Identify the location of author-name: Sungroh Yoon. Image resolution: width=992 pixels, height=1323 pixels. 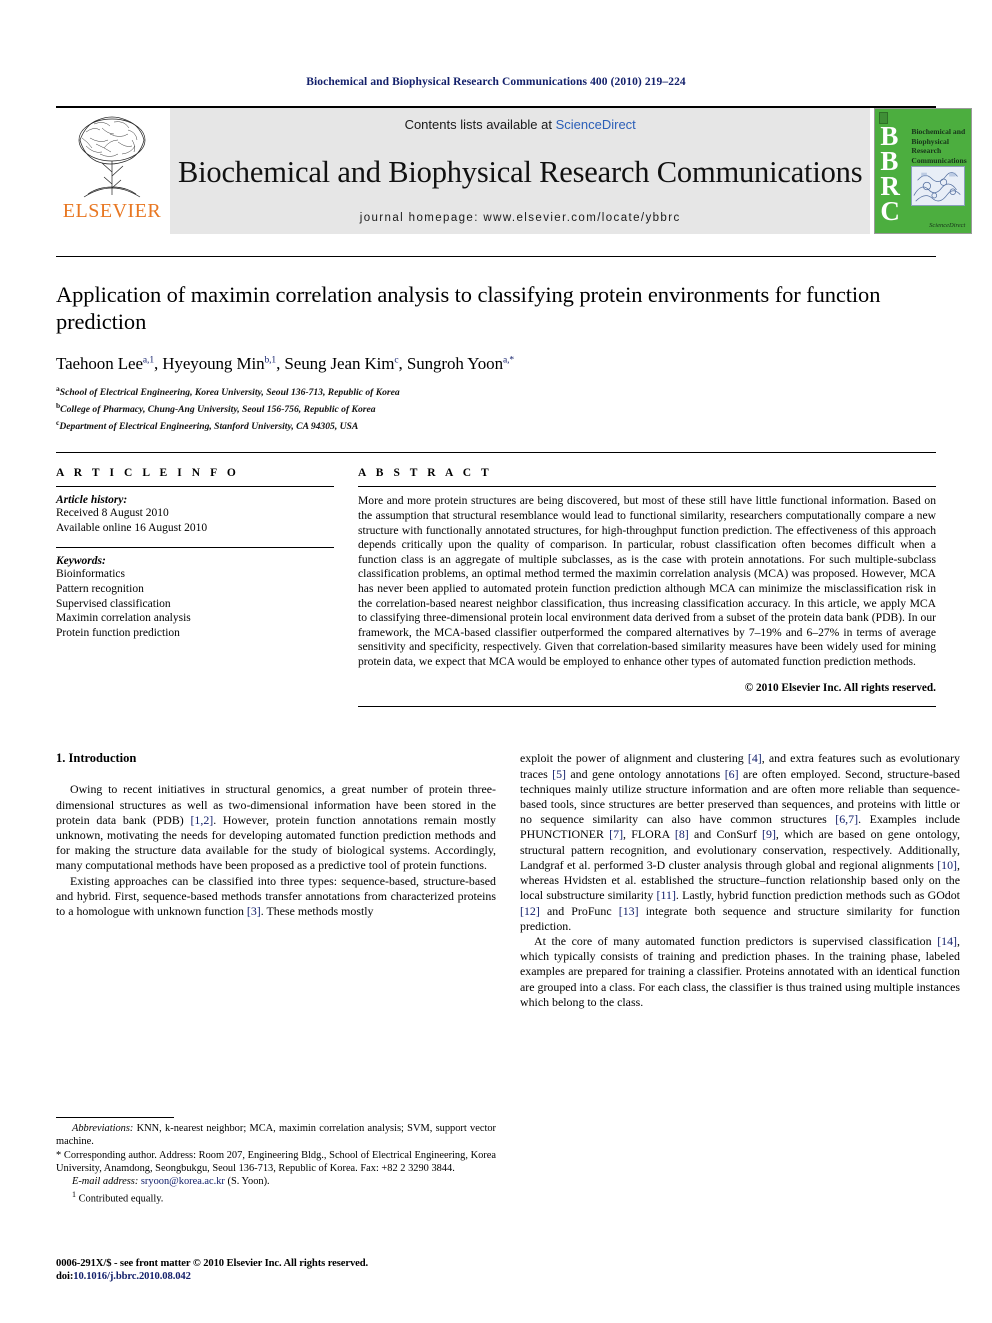
(454, 363).